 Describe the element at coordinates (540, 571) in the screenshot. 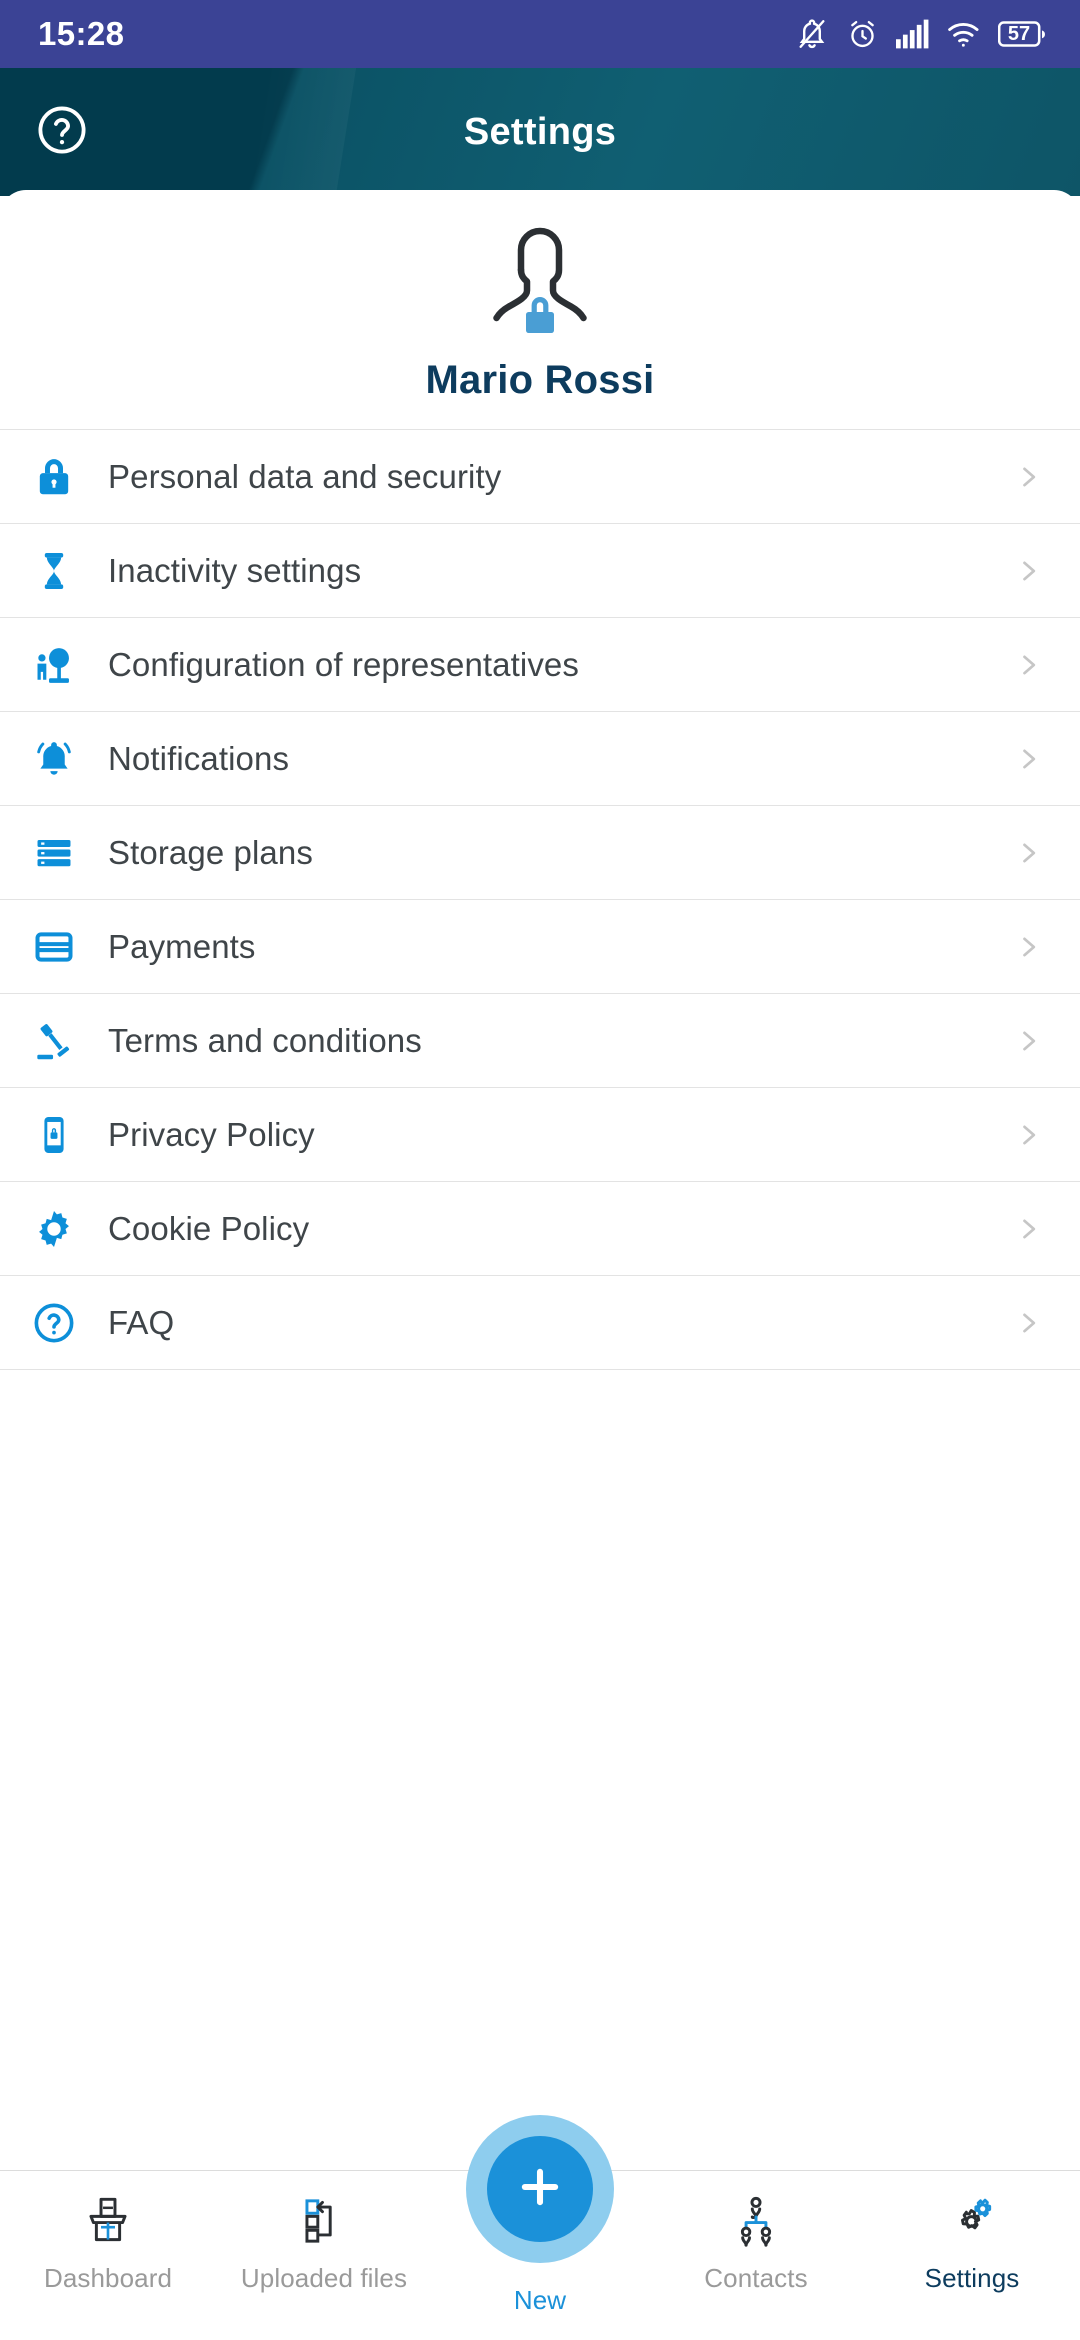

I see `settings-item-inactivity-settings: Inactivity settings` at that location.